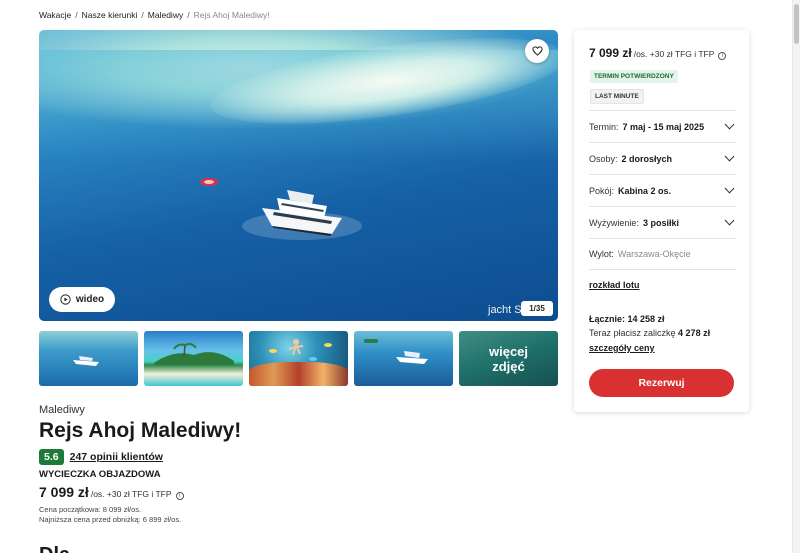  I want to click on board-field-text: Wyżywienie: 3 posiłki, so click(634, 223).